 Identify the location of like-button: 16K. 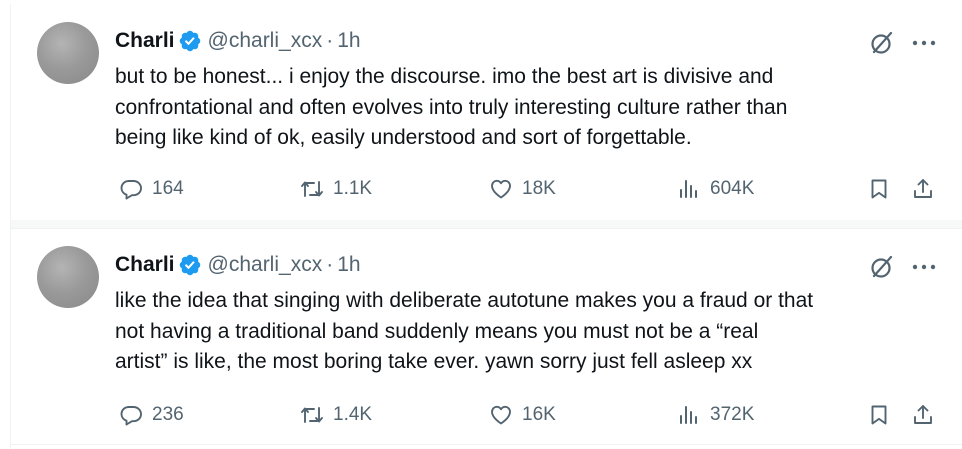
(522, 415).